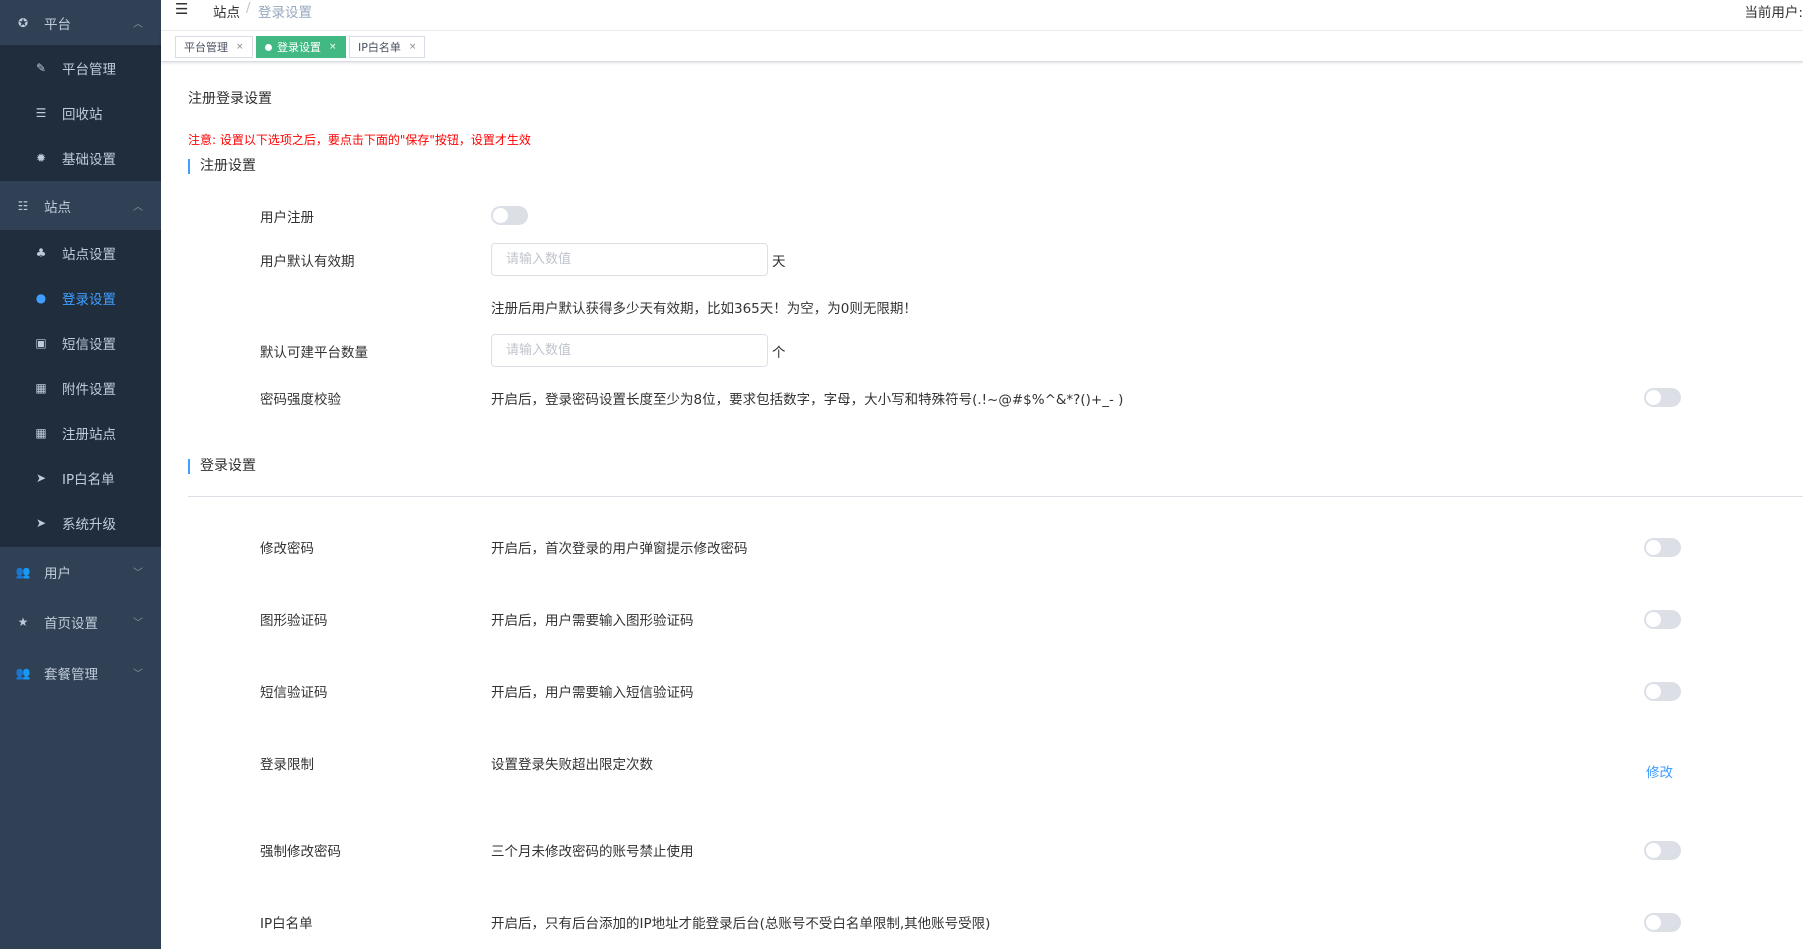  Describe the element at coordinates (80, 571) in the screenshot. I see `sidebar-group-user: 👥 用户 ﹀` at that location.